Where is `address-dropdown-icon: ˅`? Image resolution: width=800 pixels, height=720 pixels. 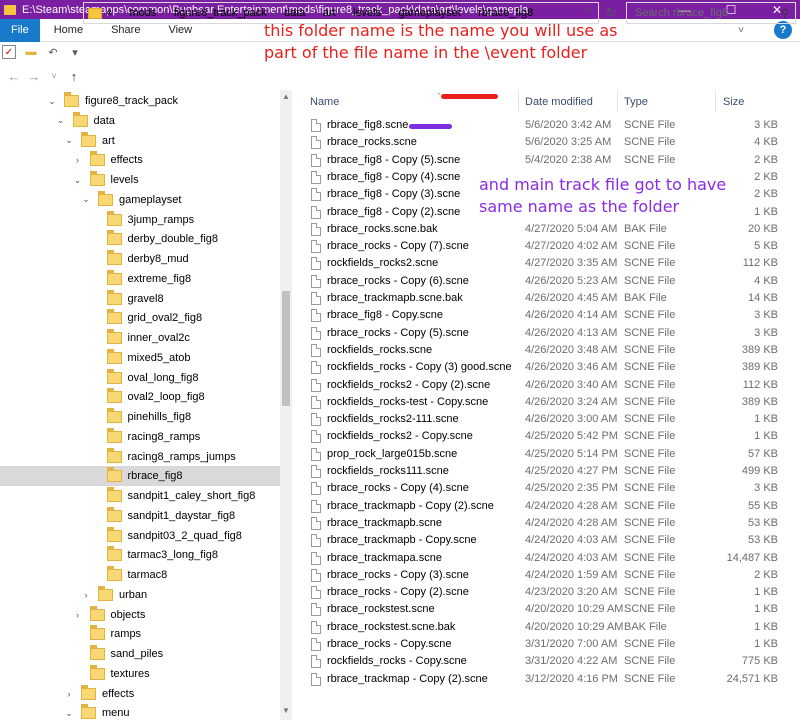 address-dropdown-icon: ˅ is located at coordinates (589, 11).